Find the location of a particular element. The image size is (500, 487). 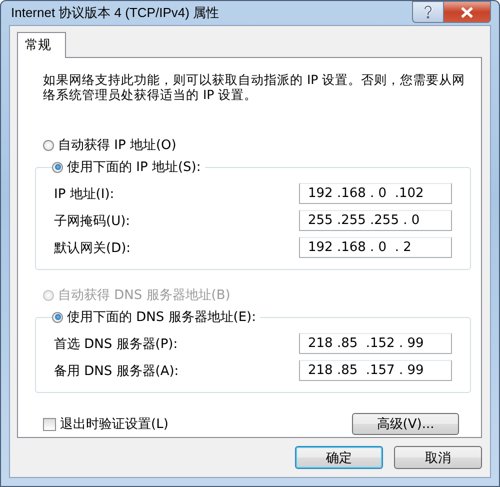

ip-input-field: 218 .85 .157 . 99 is located at coordinates (375, 370).